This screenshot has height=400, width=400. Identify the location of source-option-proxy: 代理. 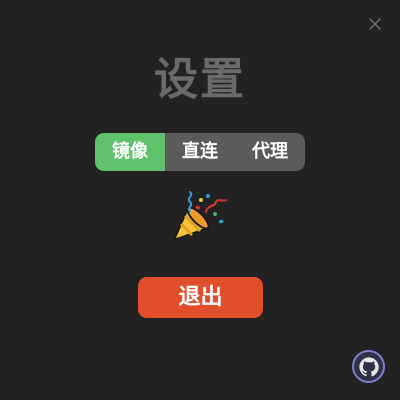
(270, 152).